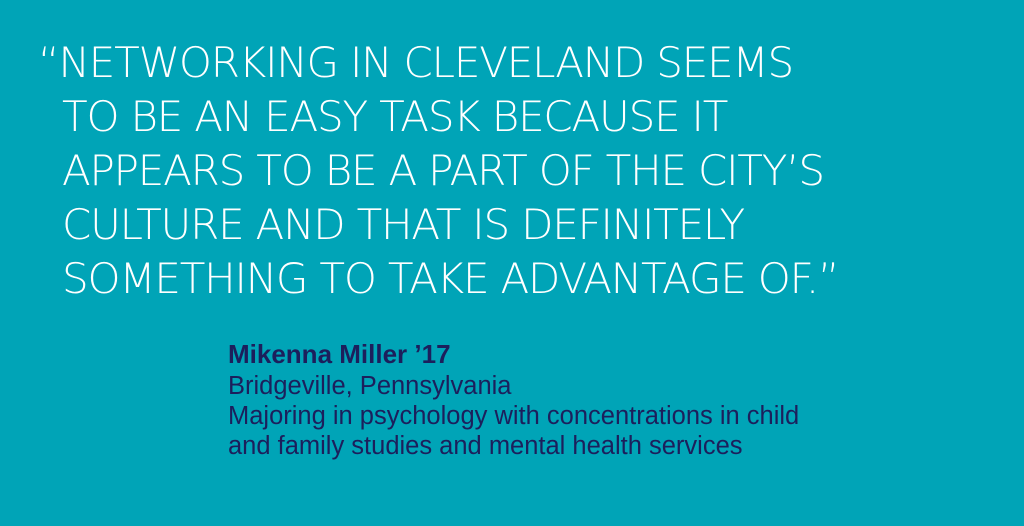 The height and width of the screenshot is (526, 1024). I want to click on student-name: Mikenna Miller ’17, so click(339, 354).